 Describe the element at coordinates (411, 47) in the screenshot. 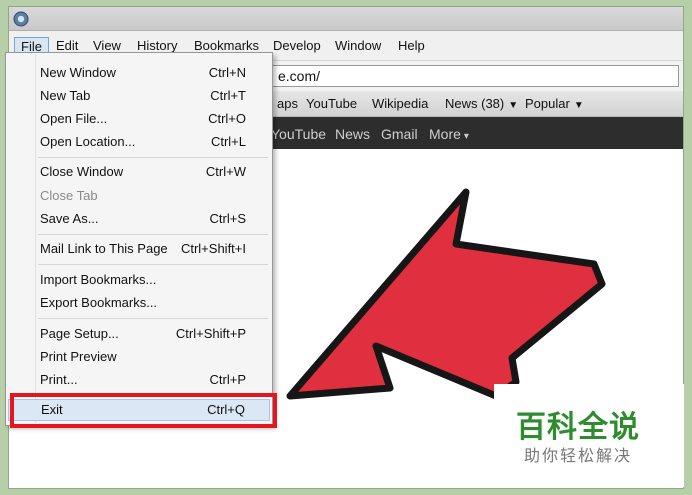

I see `menu-help: Help` at that location.